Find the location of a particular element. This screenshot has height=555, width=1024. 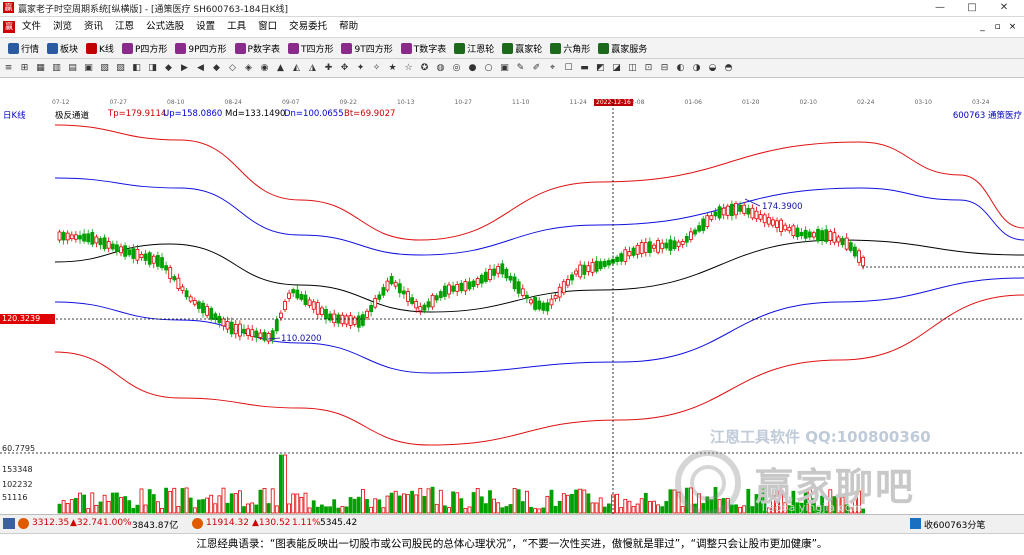

menu-trade: 交易委托 is located at coordinates (308, 27).